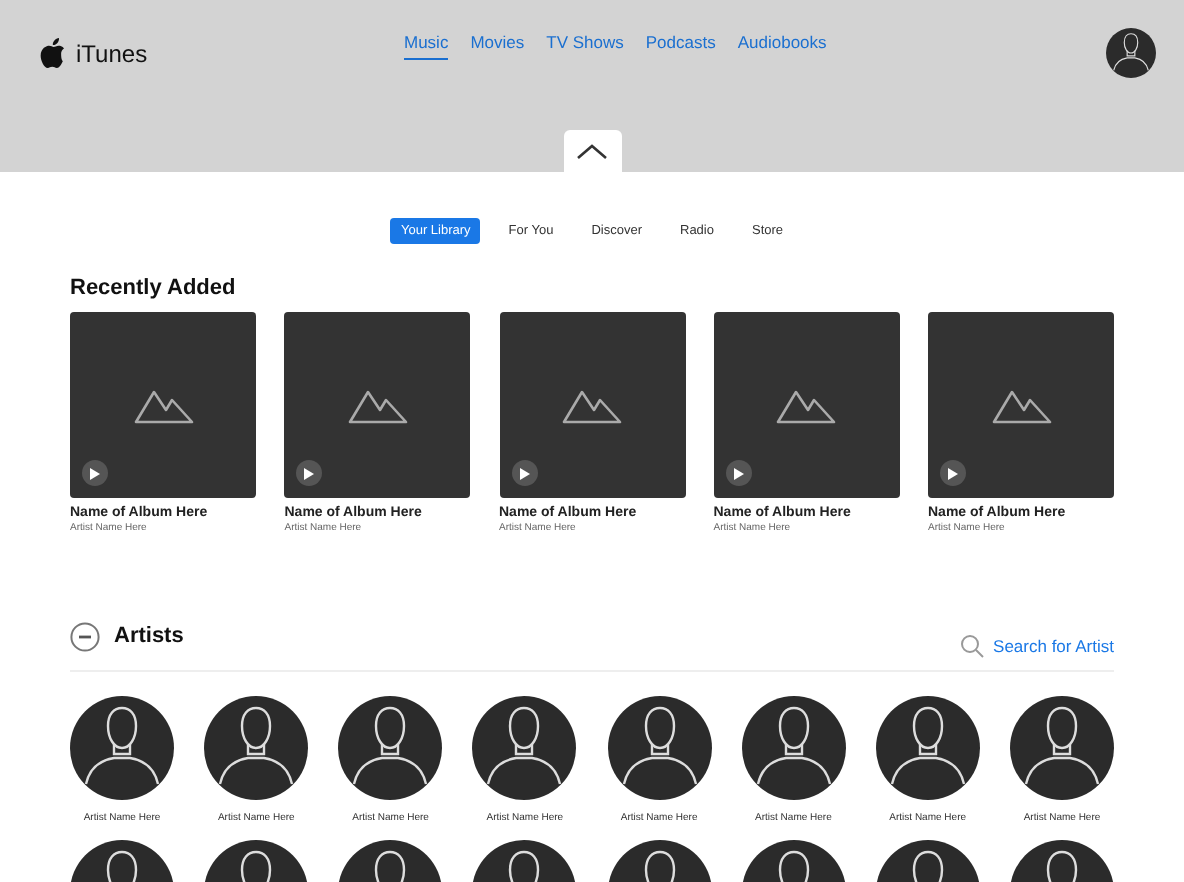 The width and height of the screenshot is (1184, 882). I want to click on nav-tab: Movies, so click(497, 45).